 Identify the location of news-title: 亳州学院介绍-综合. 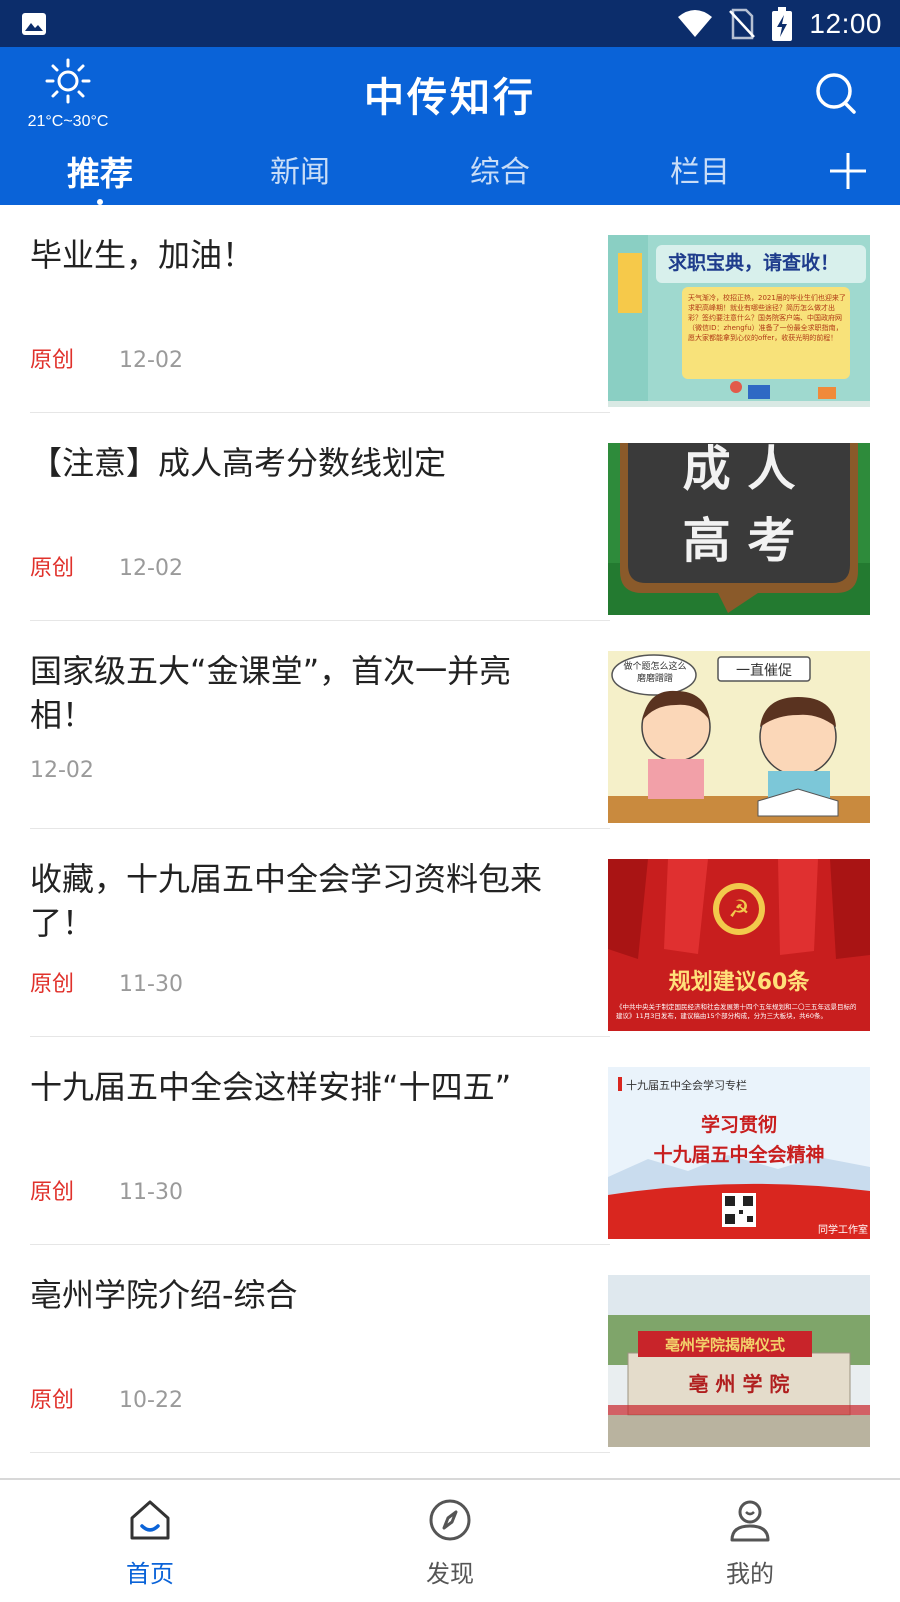
(164, 1295).